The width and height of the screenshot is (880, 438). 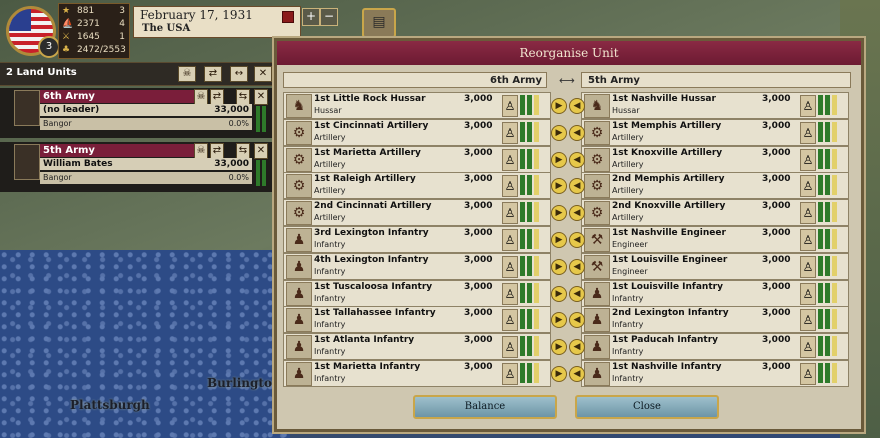 I want to click on unit-row: ⚙ 1st Marietta Artillery Artillery 3,000 ♙, so click(x=417, y=159).